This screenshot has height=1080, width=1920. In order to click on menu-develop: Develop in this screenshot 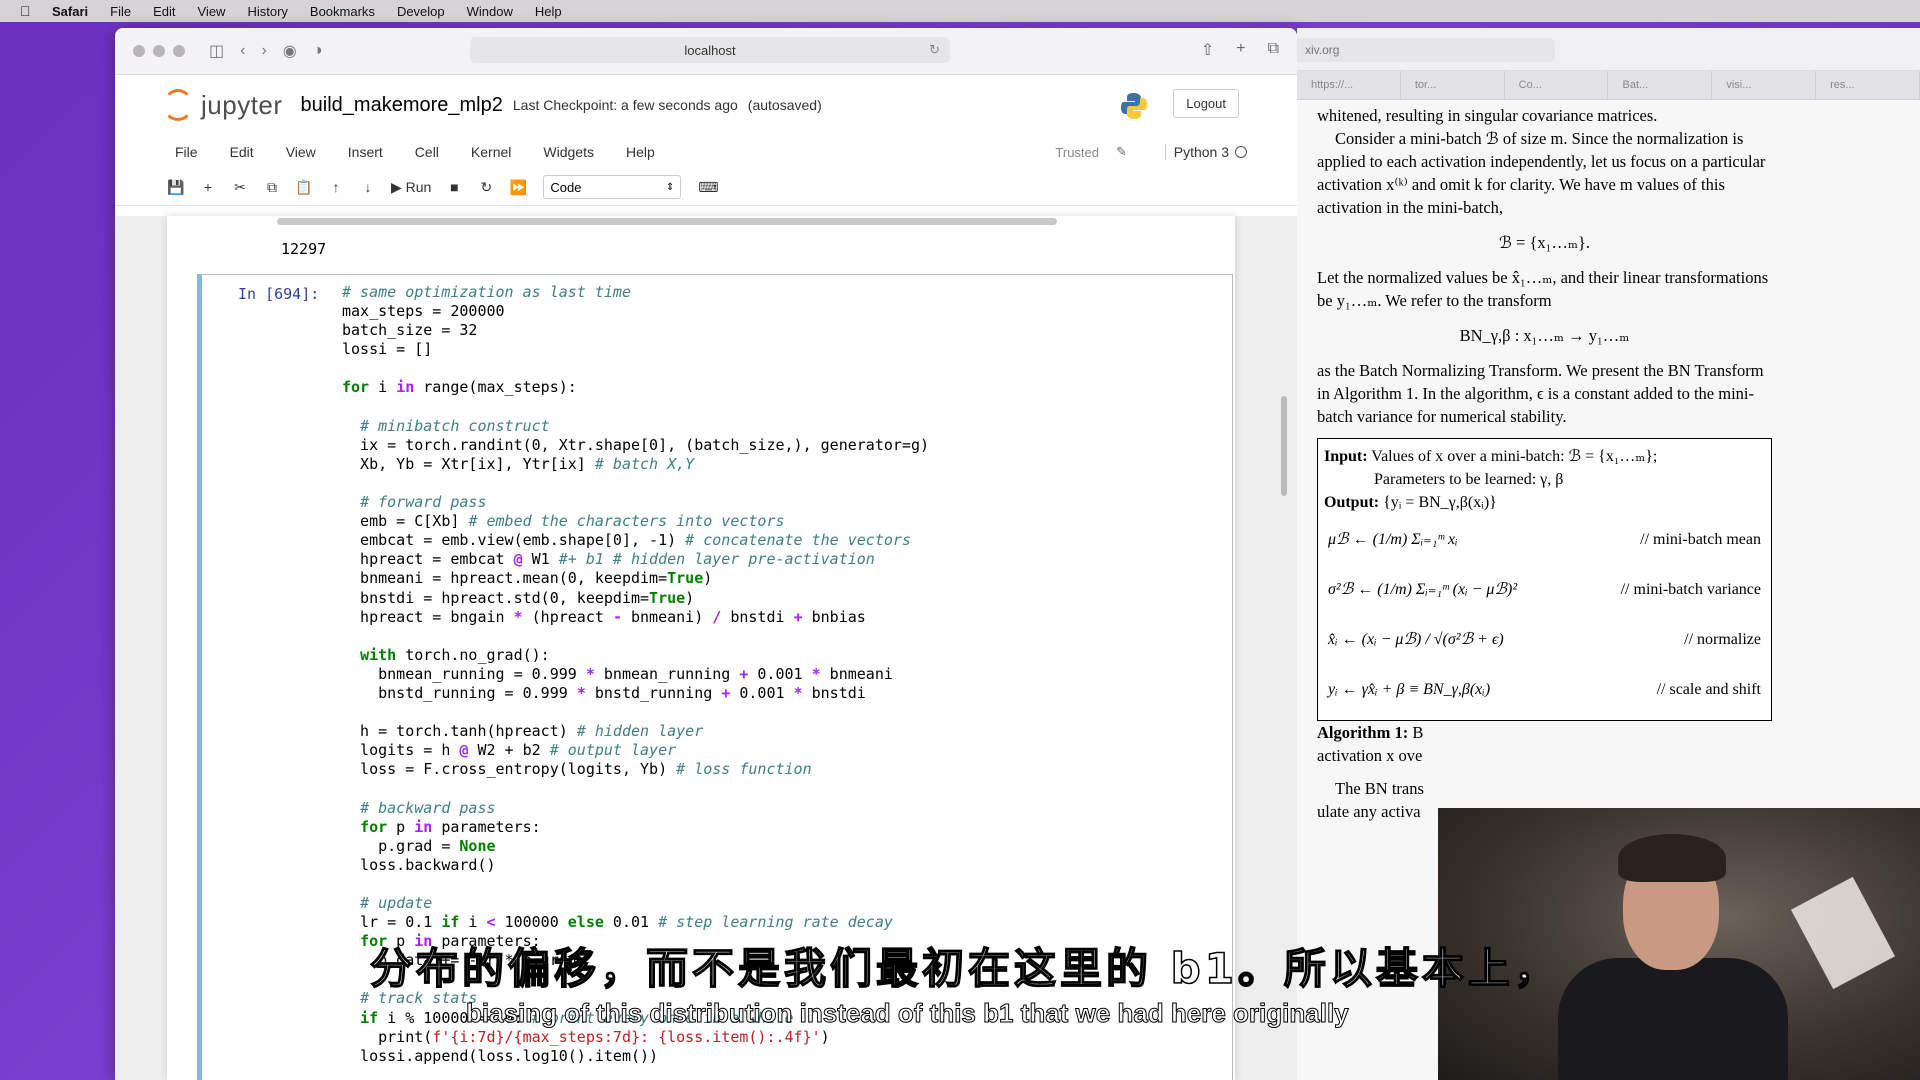, I will do `click(421, 11)`.